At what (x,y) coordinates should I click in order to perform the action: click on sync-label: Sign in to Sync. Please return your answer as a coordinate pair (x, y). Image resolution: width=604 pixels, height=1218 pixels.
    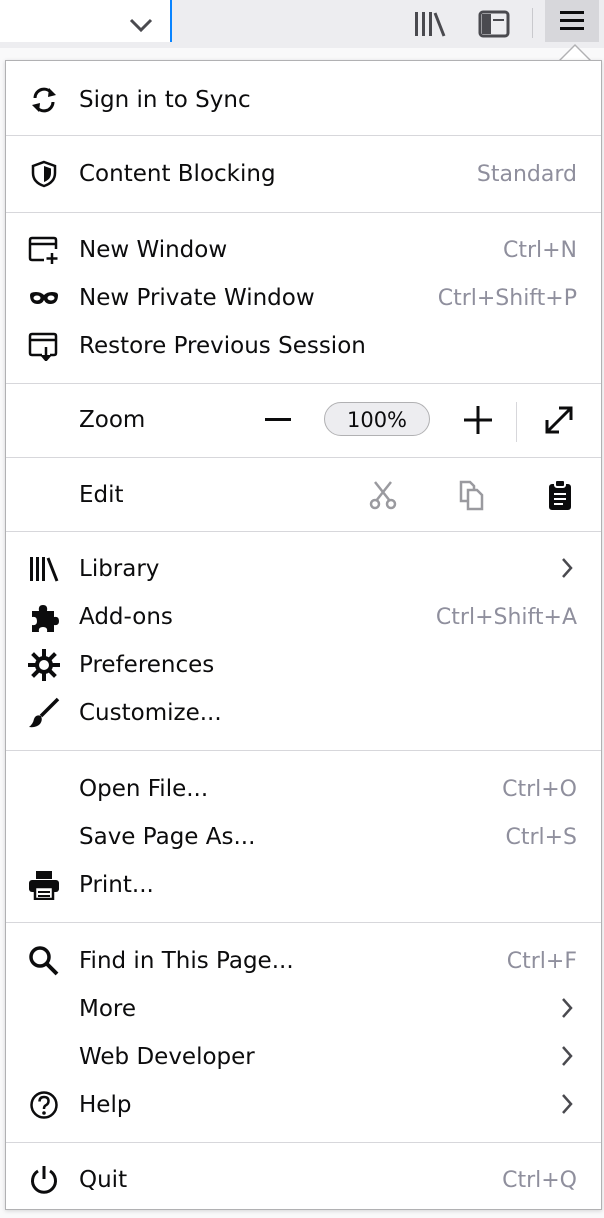
    Looking at the image, I should click on (165, 100).